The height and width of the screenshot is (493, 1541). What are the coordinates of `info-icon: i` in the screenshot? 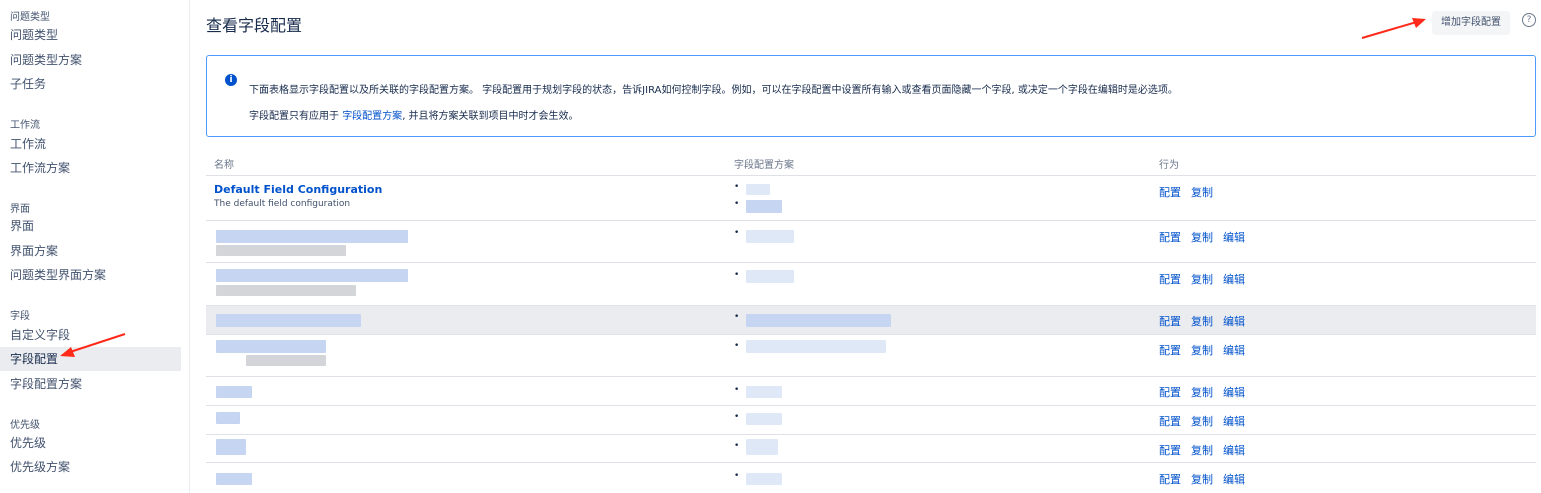 It's located at (231, 80).